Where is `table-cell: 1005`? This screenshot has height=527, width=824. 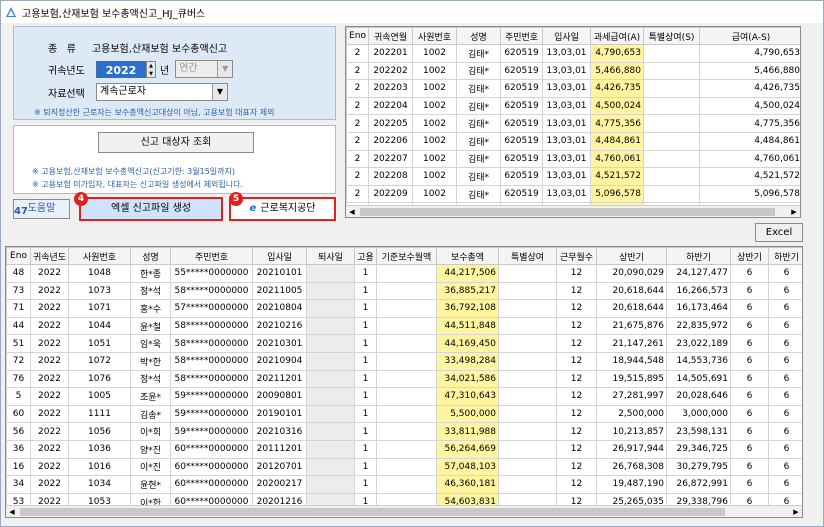 table-cell: 1005 is located at coordinates (99, 396).